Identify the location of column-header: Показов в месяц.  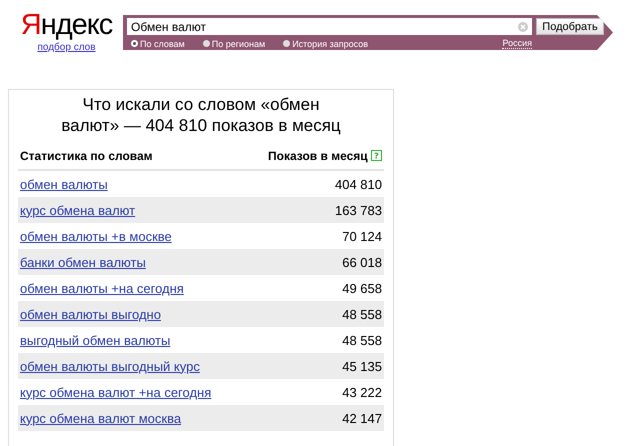
(318, 156).